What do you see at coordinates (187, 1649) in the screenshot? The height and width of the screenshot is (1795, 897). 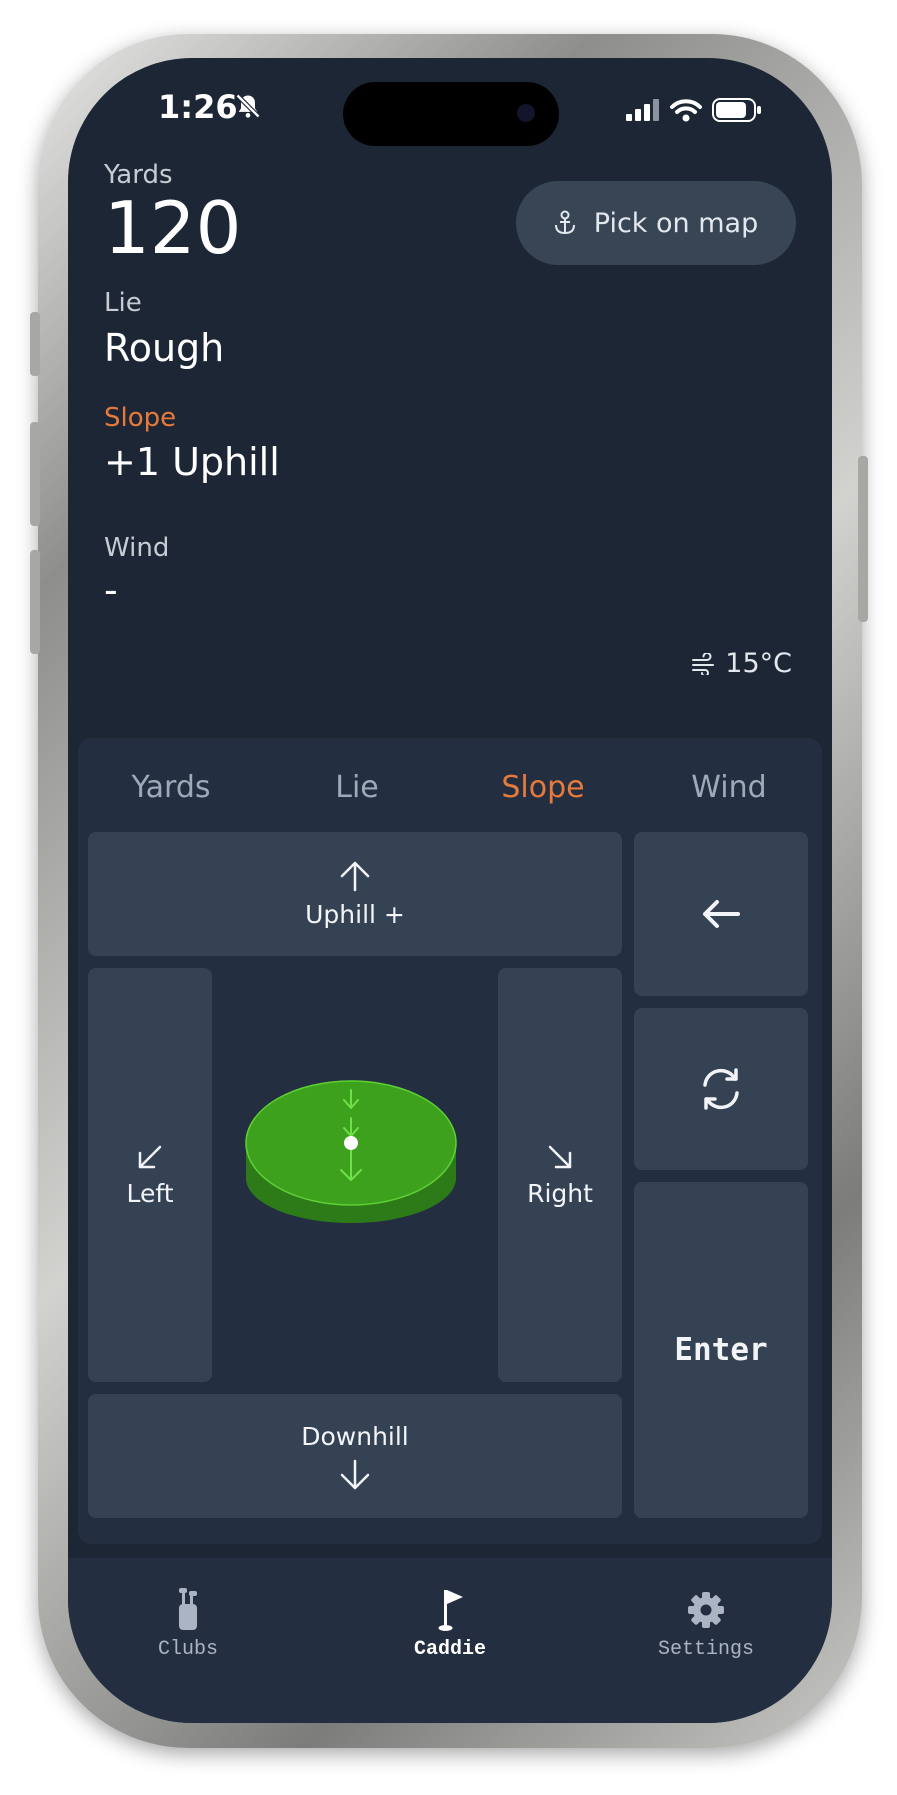 I see `nav-clubs-label: Clubs` at bounding box center [187, 1649].